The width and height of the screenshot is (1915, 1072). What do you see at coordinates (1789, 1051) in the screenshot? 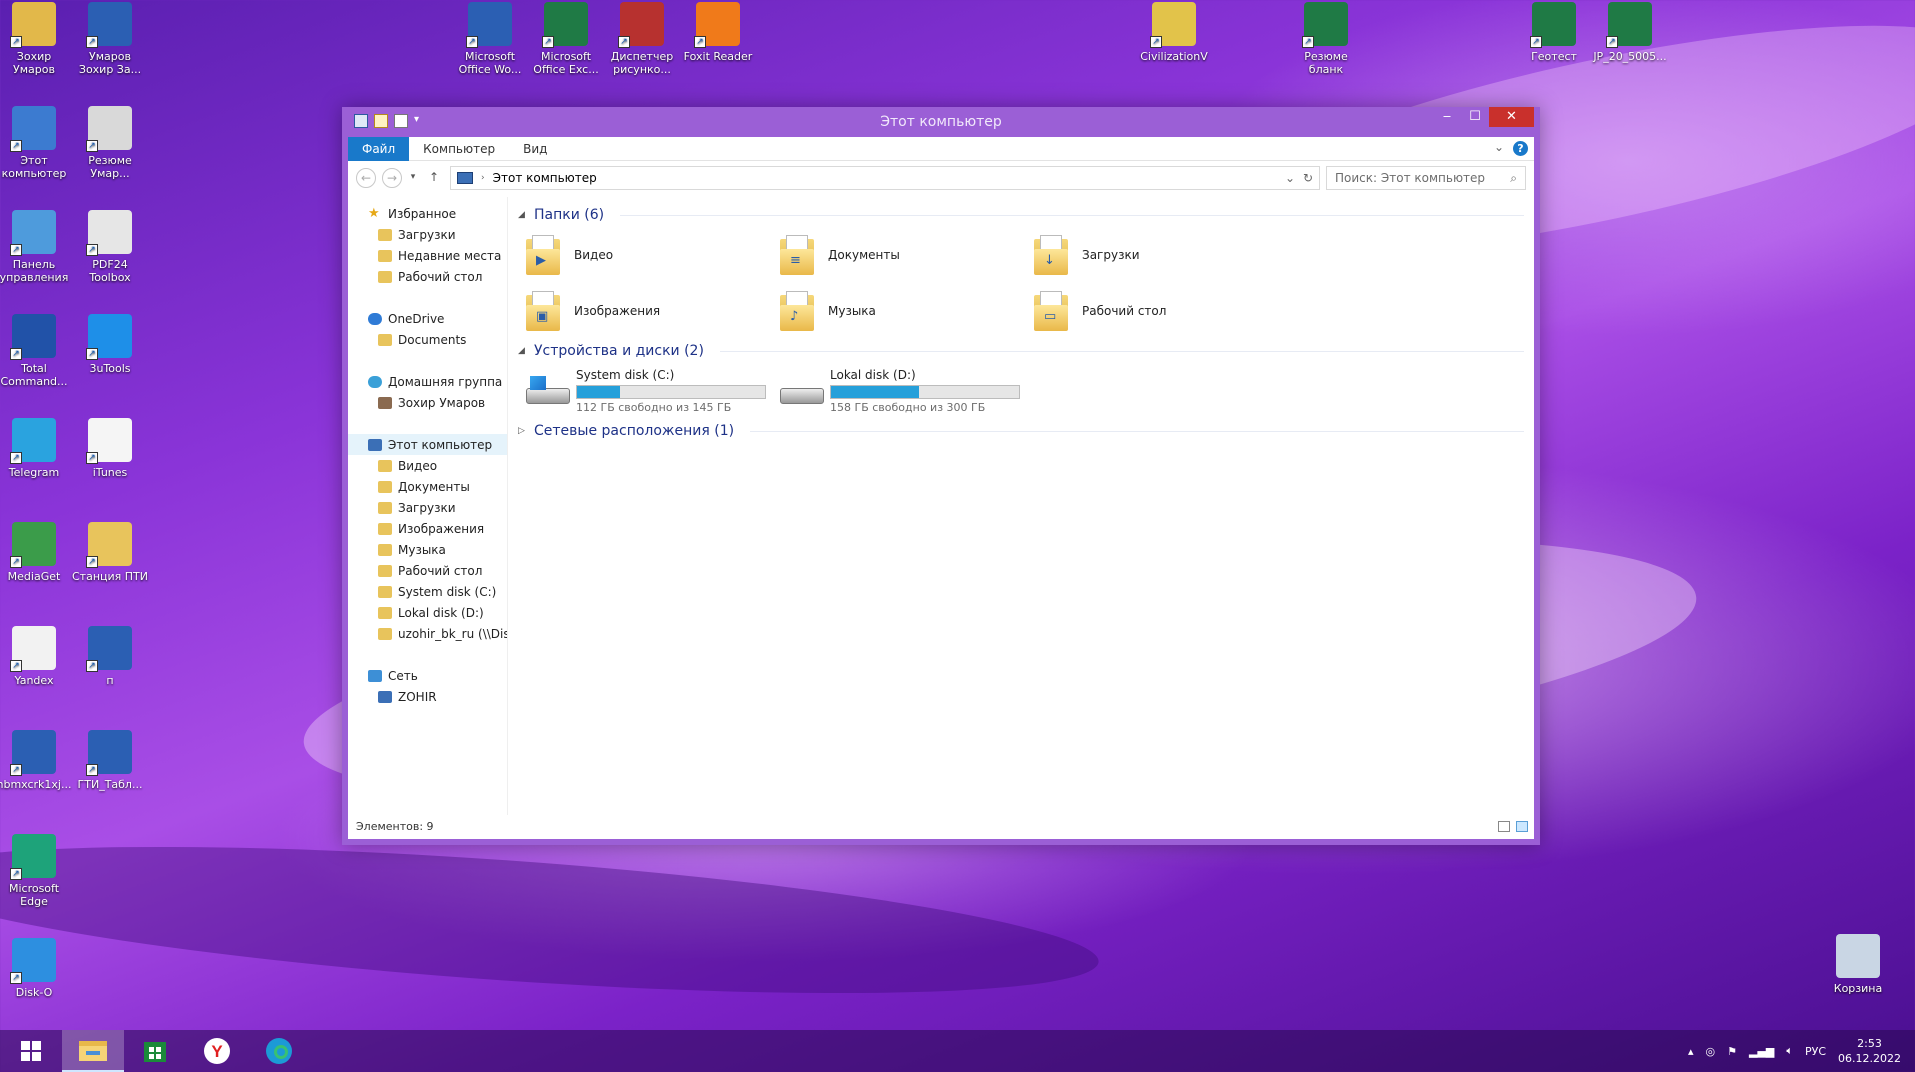
I see `volume-icon: 🔈︎` at bounding box center [1789, 1051].